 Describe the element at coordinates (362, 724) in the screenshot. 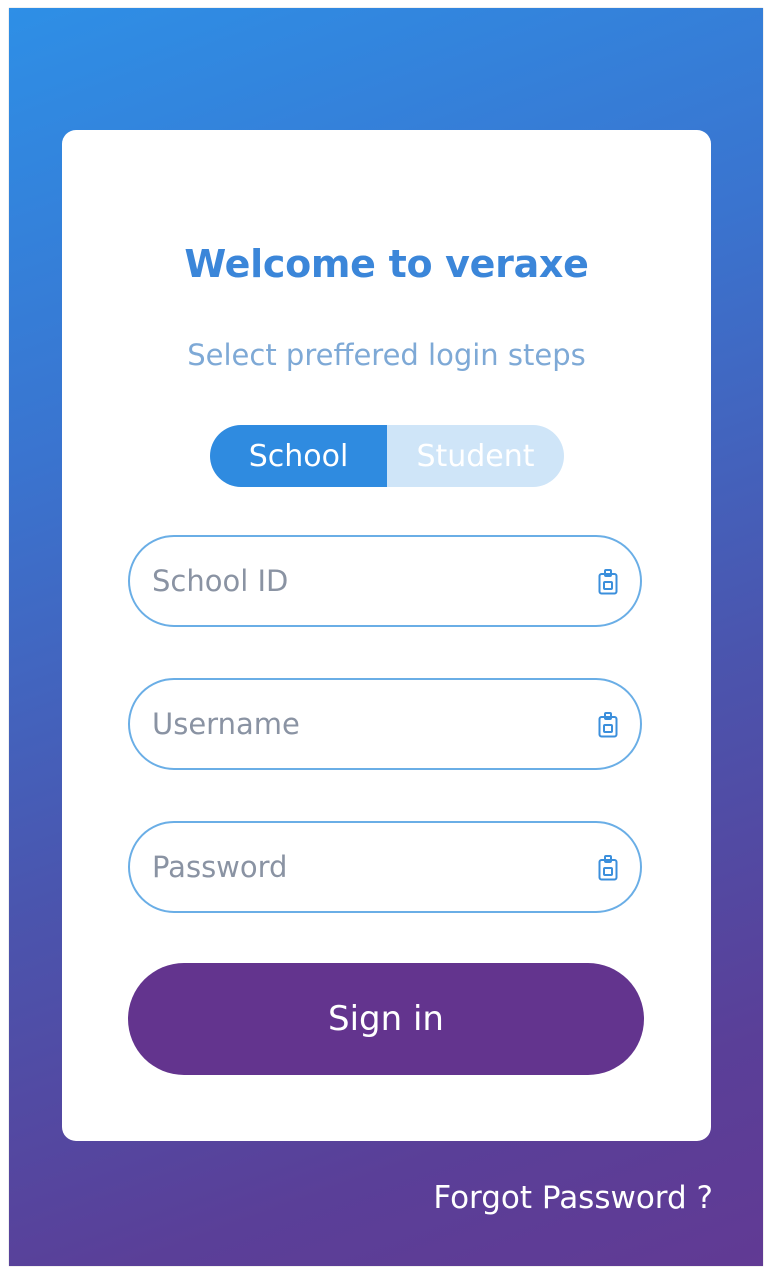

I see `username-input` at that location.